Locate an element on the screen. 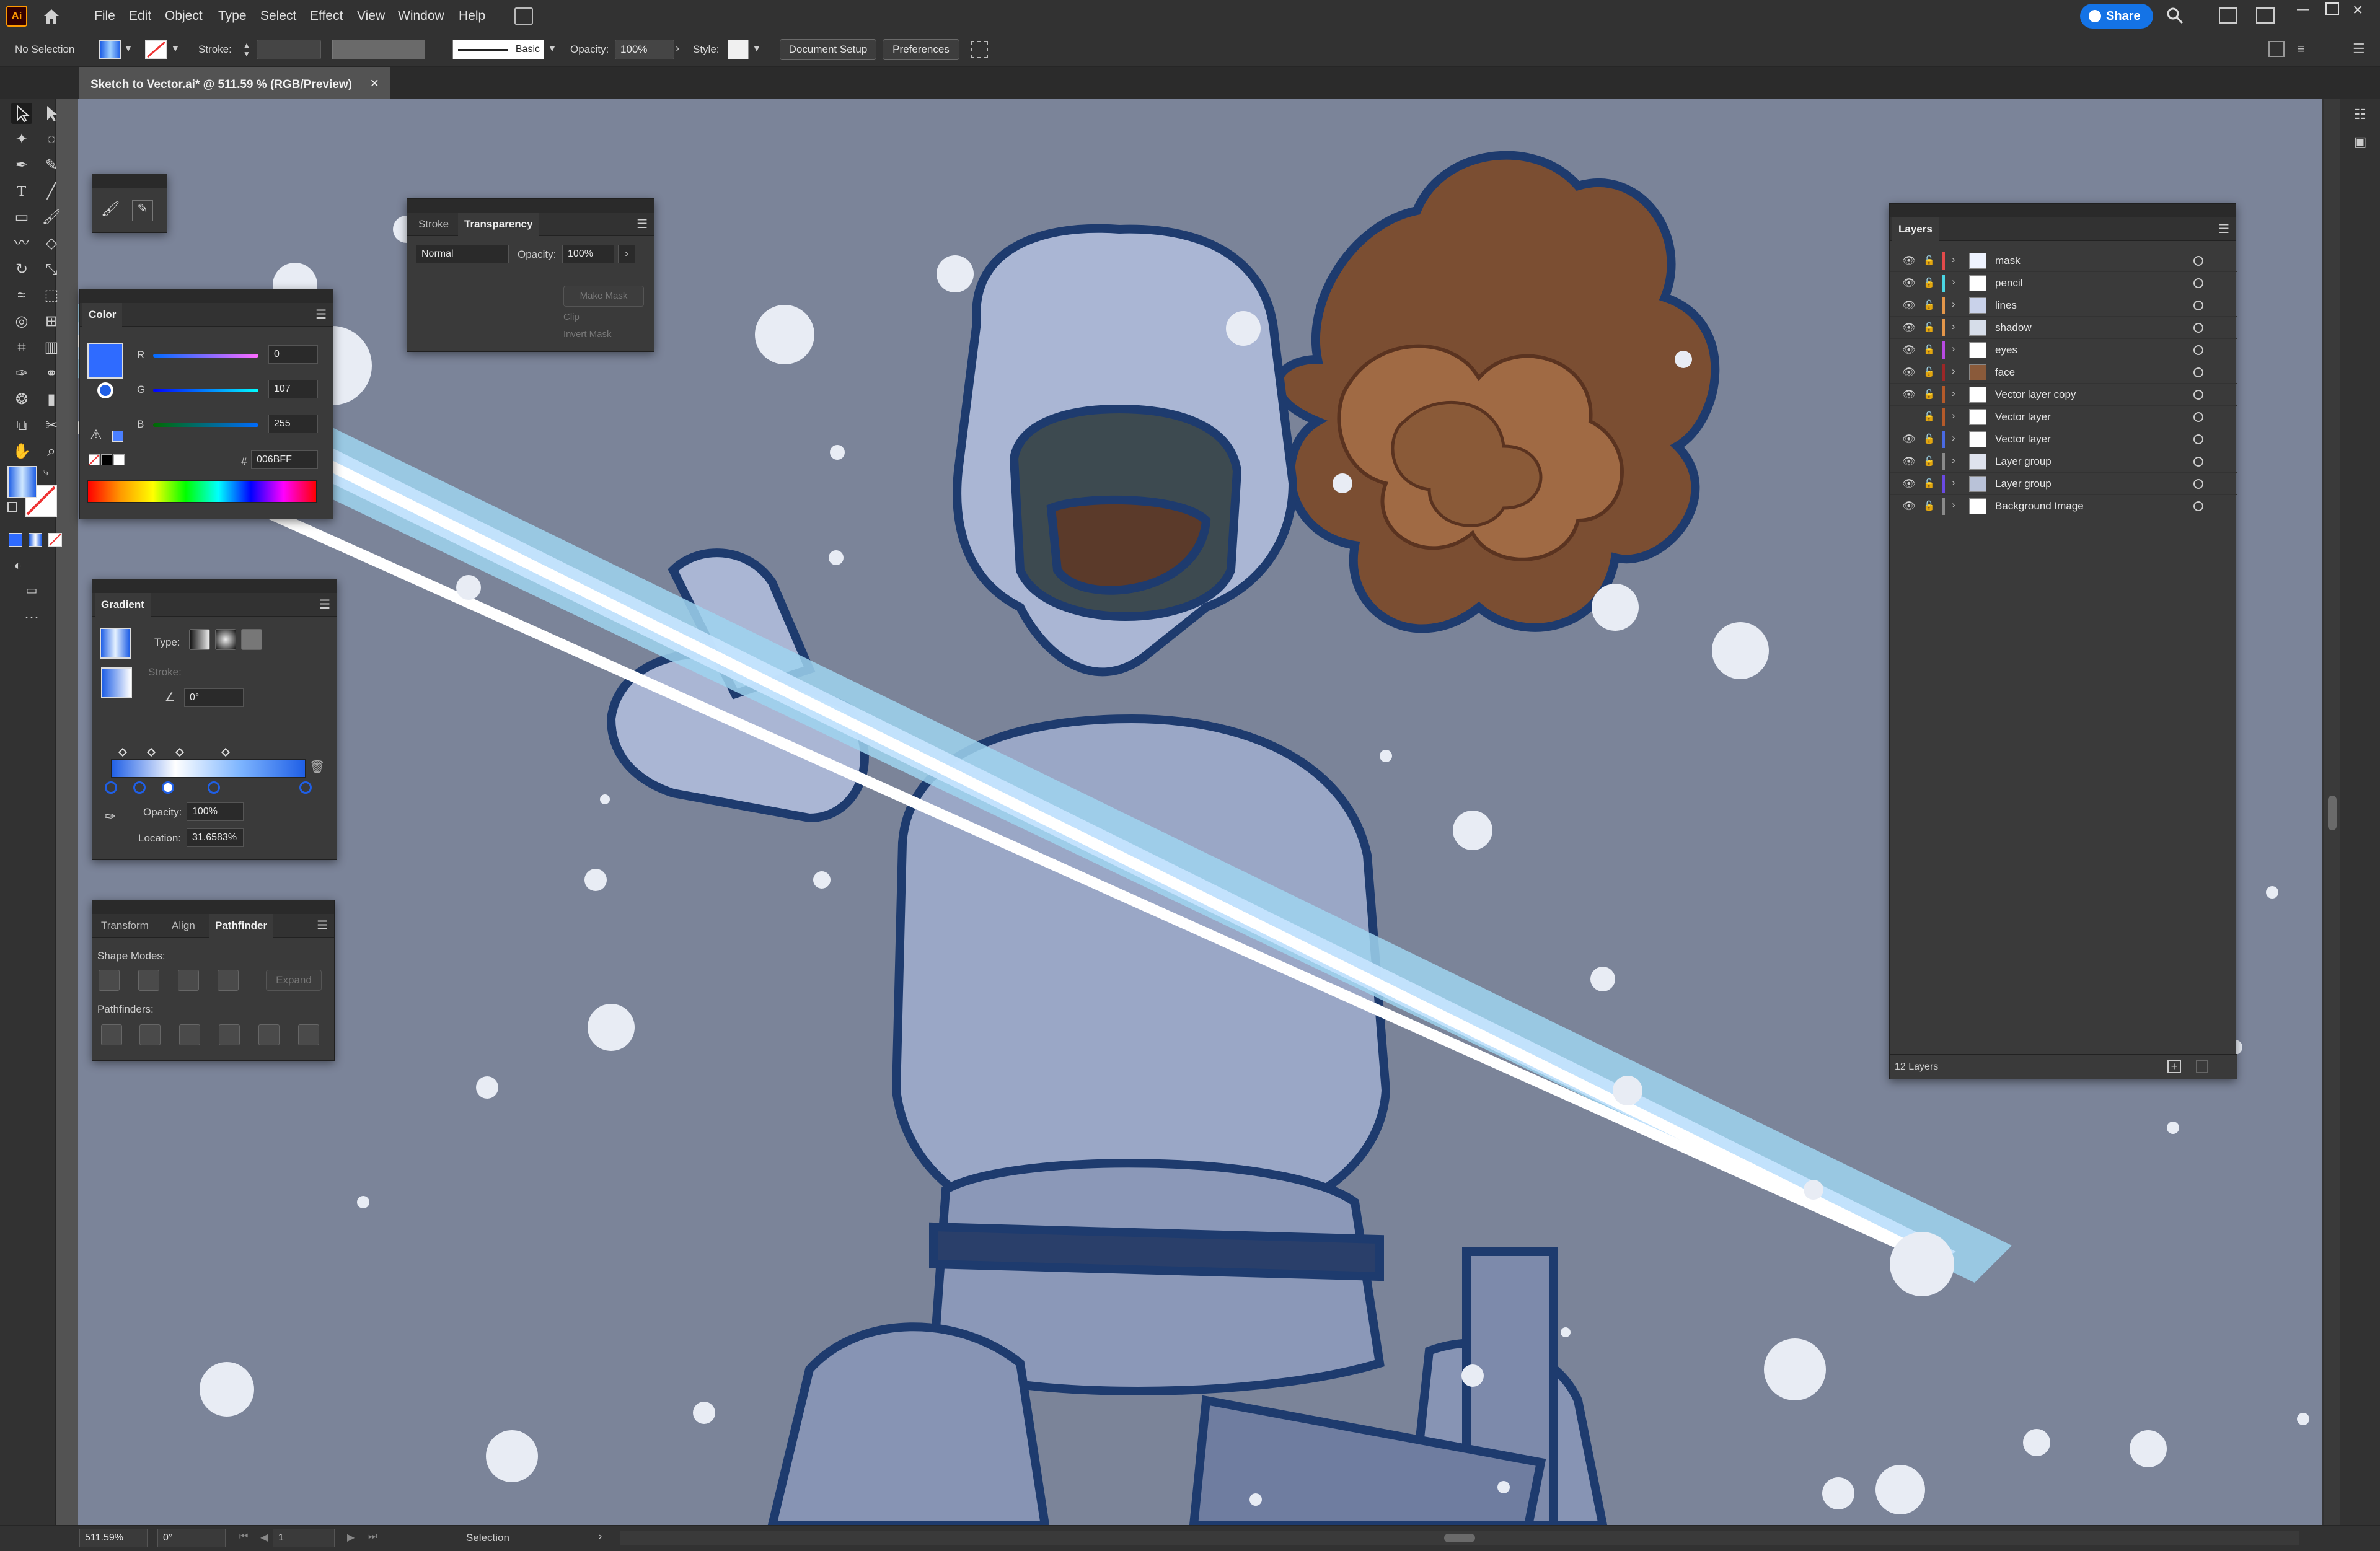 The height and width of the screenshot is (1551, 2380). intersect-icon is located at coordinates (188, 980).